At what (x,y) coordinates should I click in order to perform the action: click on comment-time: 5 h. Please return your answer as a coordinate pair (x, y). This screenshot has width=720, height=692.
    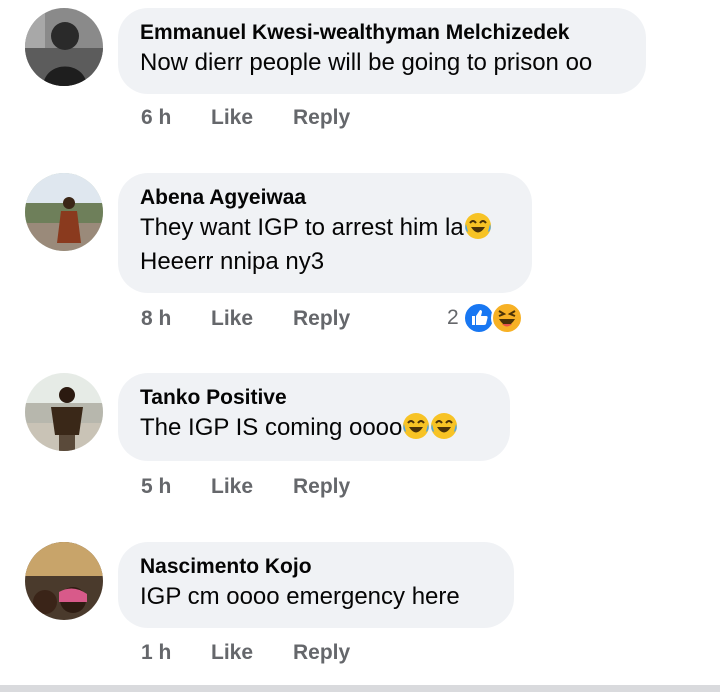
    Looking at the image, I should click on (176, 487).